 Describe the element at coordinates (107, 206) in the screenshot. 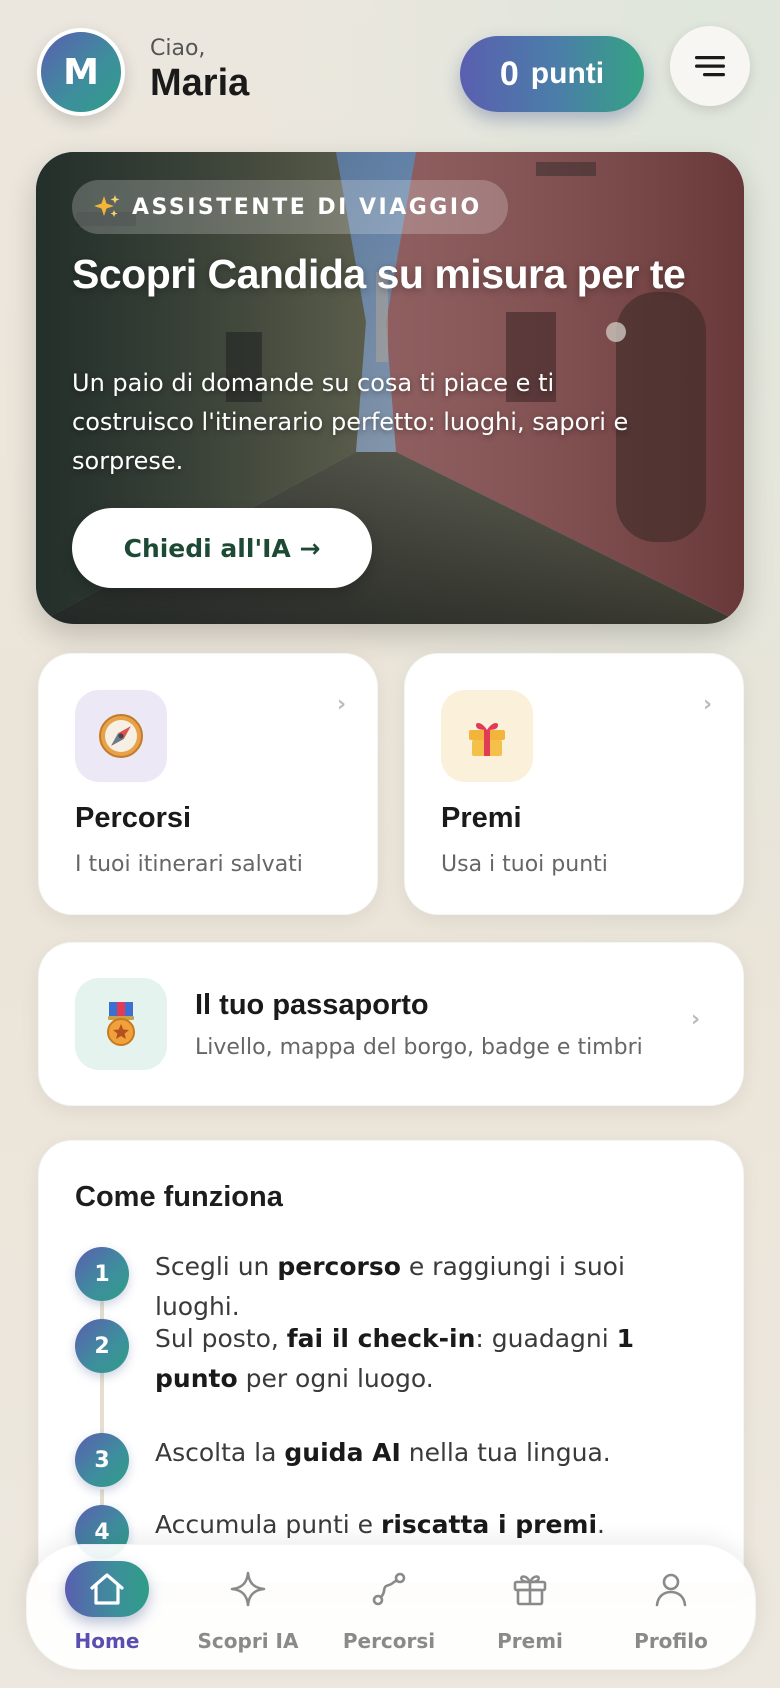

I see `sparkles-icon` at that location.